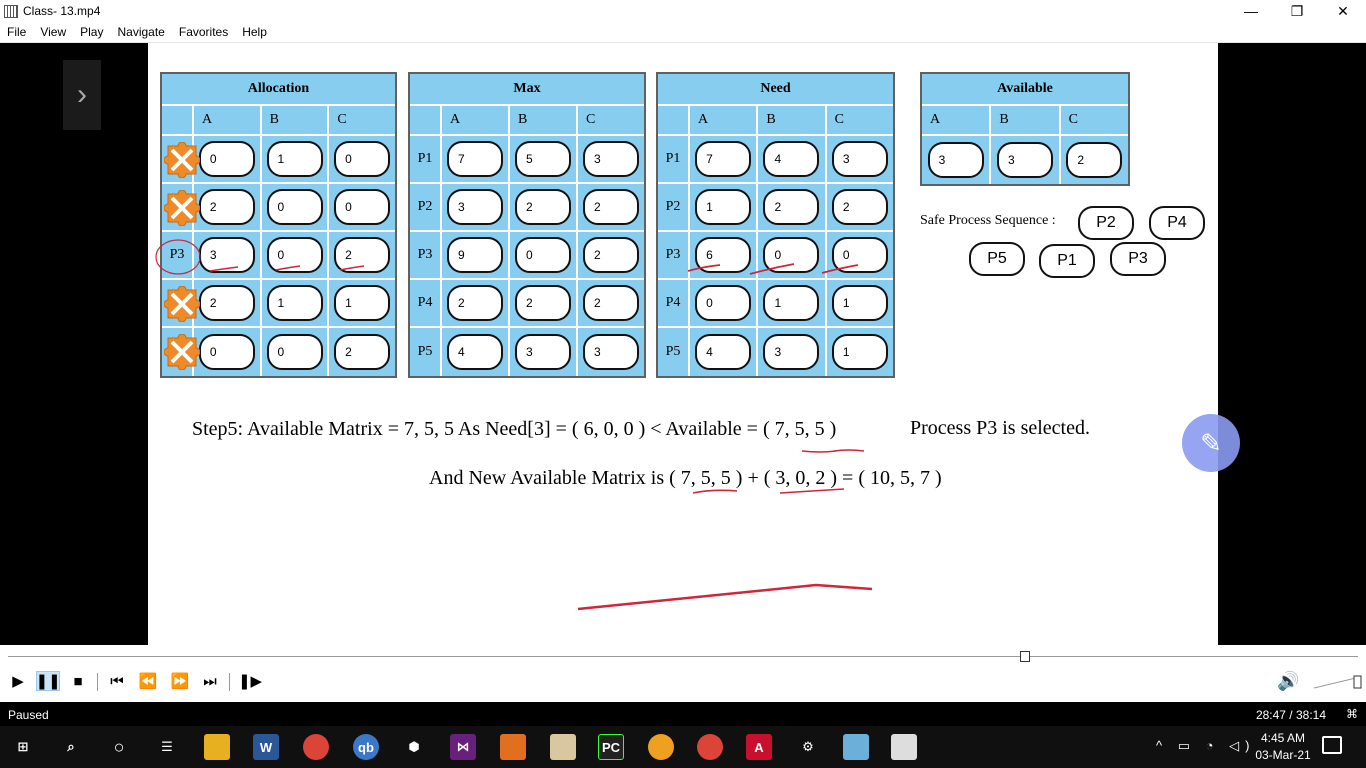  What do you see at coordinates (167, 747) in the screenshot?
I see `task-view-icon: ☰` at bounding box center [167, 747].